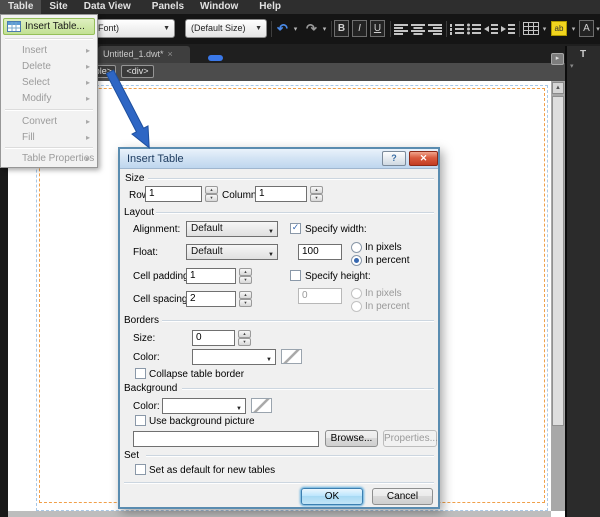 This screenshot has width=600, height=517. What do you see at coordinates (558, 261) in the screenshot?
I see `scrollbar-thumb` at bounding box center [558, 261].